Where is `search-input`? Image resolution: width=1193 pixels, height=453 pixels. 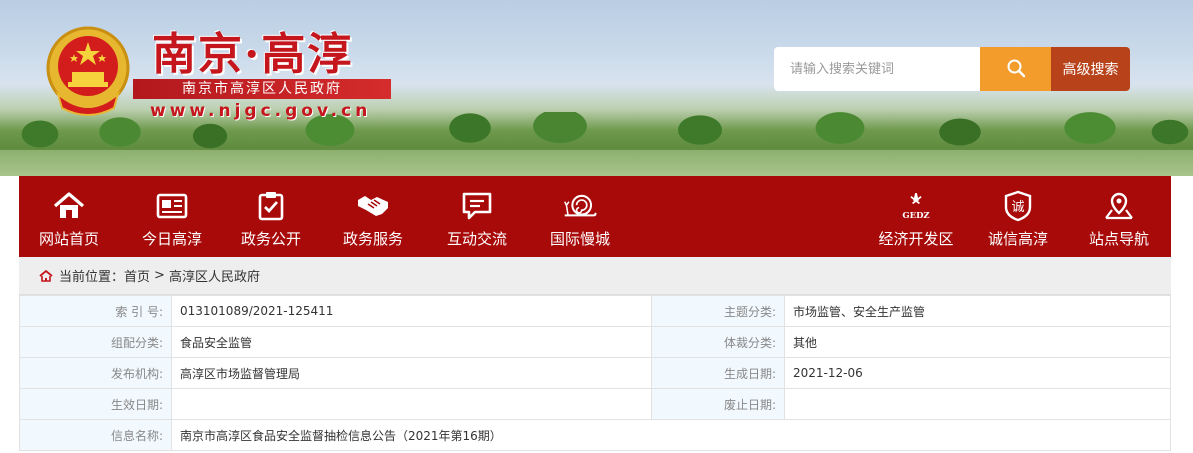 search-input is located at coordinates (877, 69).